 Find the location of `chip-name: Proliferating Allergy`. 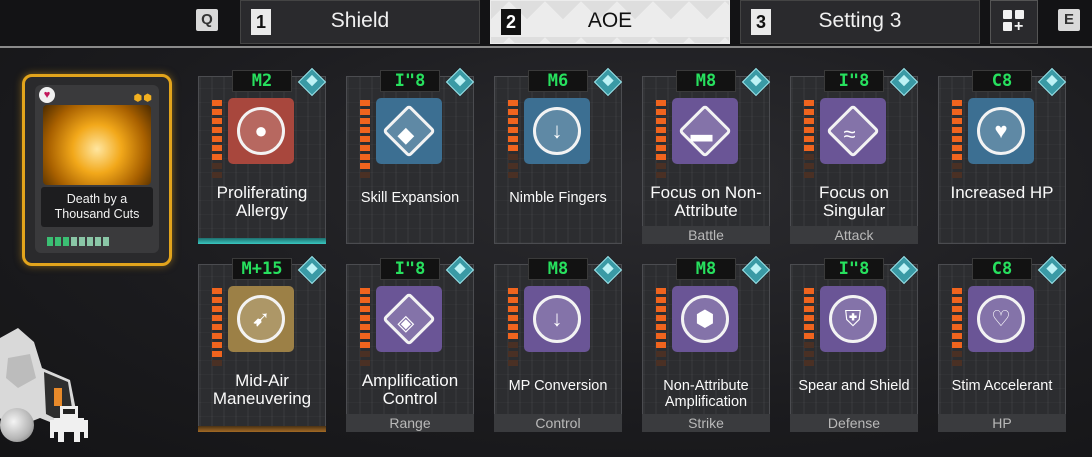

chip-name: Proliferating Allergy is located at coordinates (262, 201).